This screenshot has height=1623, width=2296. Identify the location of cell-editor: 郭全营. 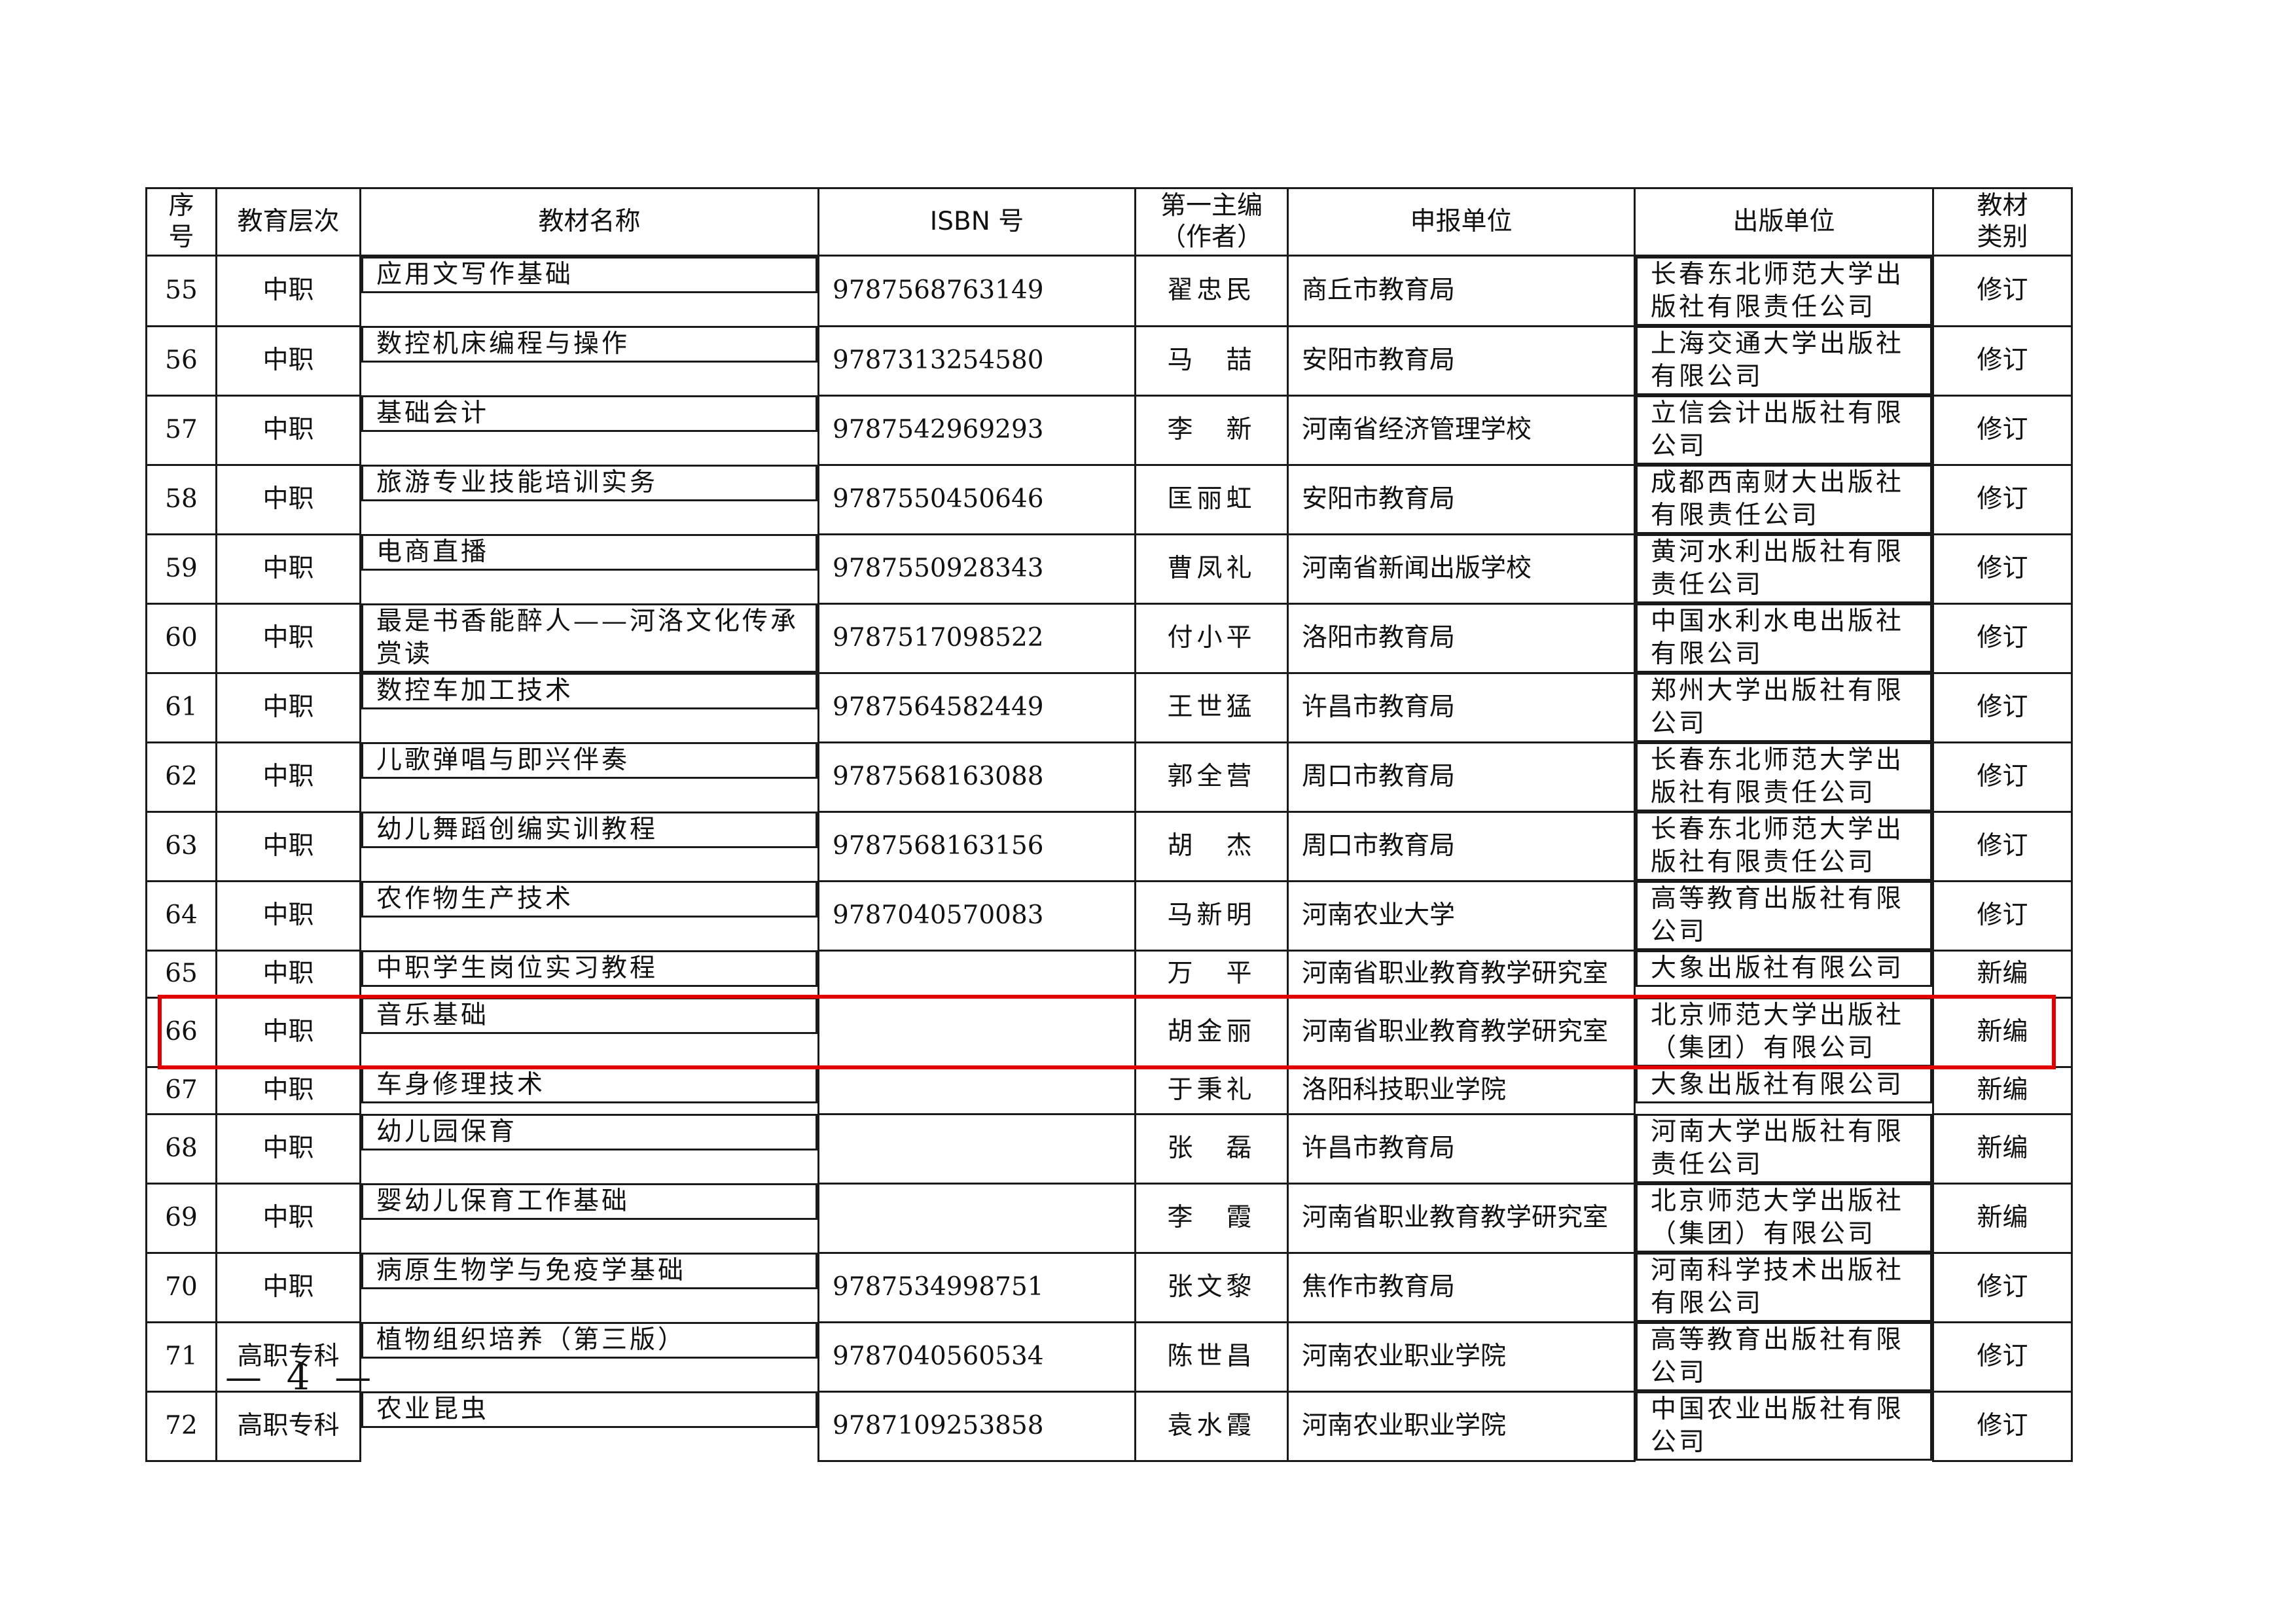
(1211, 777).